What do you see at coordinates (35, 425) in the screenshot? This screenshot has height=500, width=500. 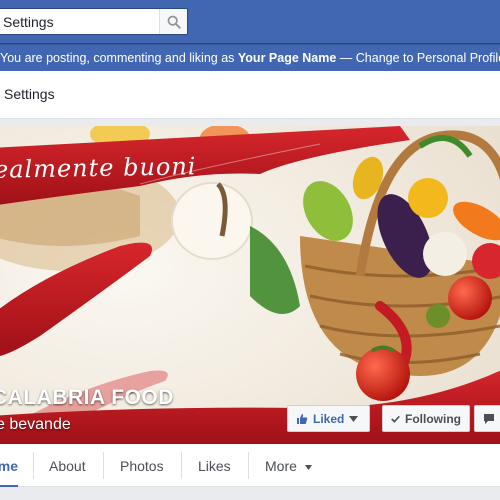 I see `page-category: e bevande` at bounding box center [35, 425].